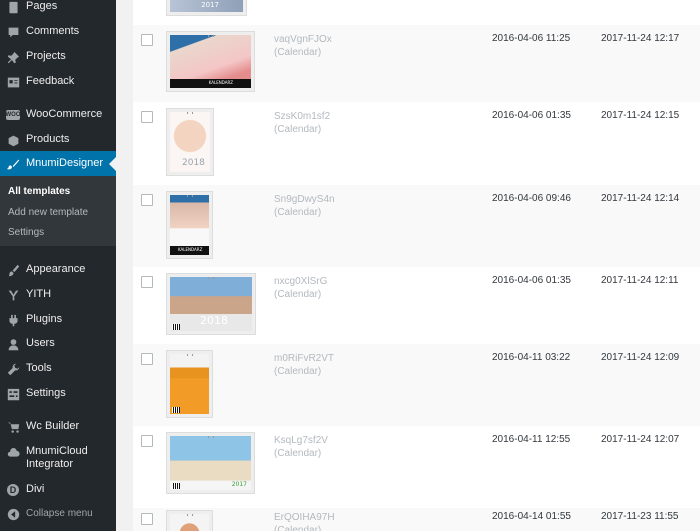 The height and width of the screenshot is (531, 700). I want to click on menu-label: Appearance, so click(56, 269).